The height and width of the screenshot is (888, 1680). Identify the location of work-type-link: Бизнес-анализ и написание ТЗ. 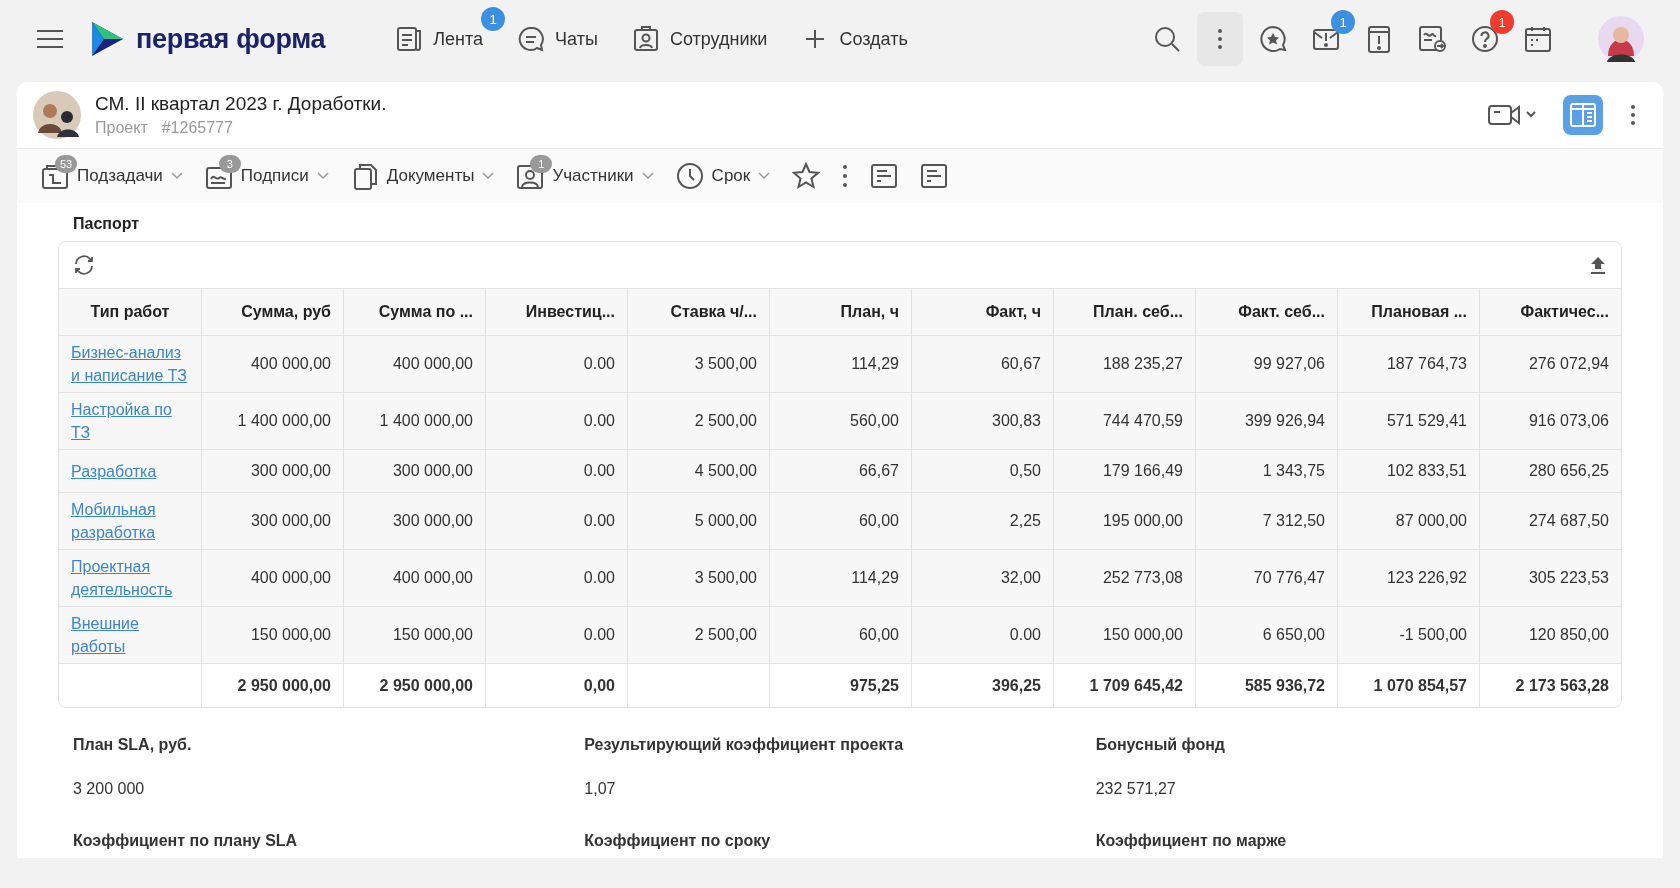
(130, 364).